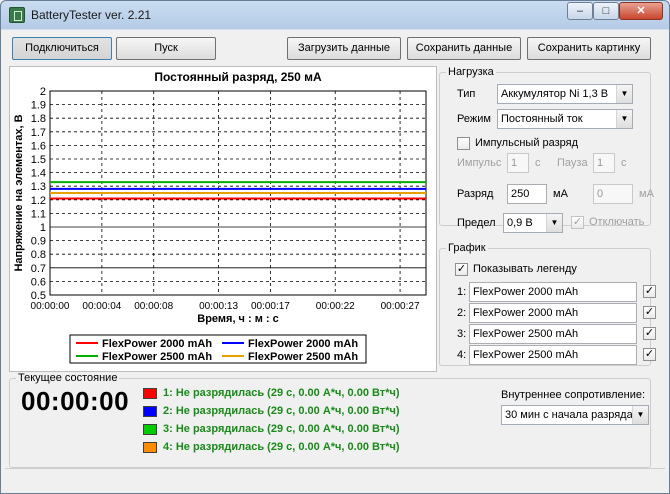  Describe the element at coordinates (624, 163) in the screenshot. I see `pause-unit: с` at that location.